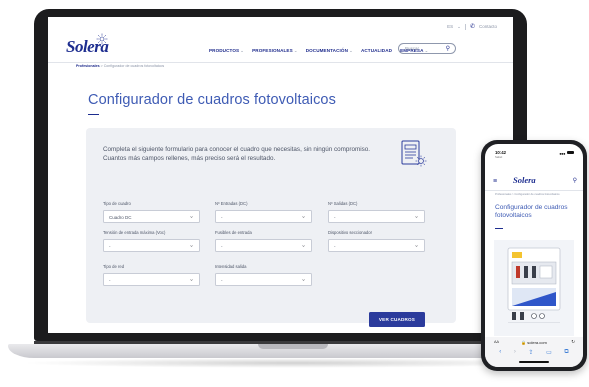  What do you see at coordinates (93, 114) in the screenshot?
I see `title-underline` at bounding box center [93, 114].